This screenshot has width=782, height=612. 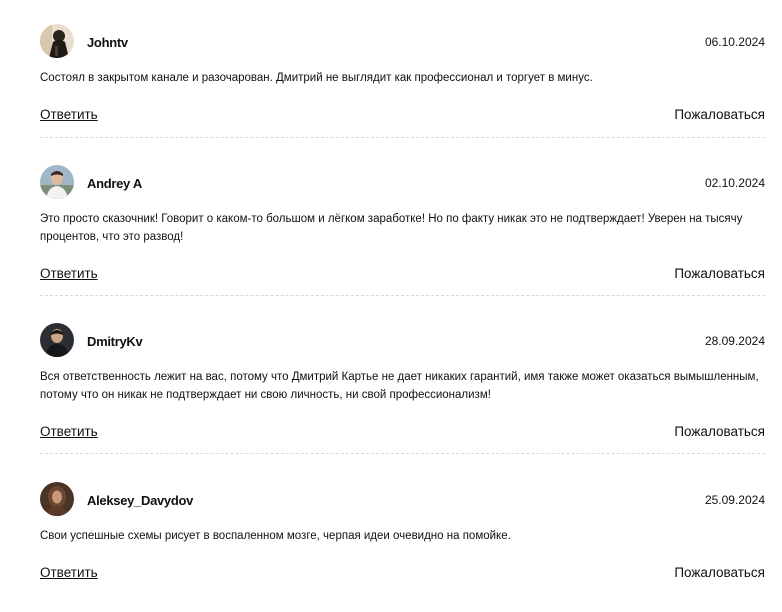 What do you see at coordinates (107, 42) in the screenshot?
I see `comment-author: Johntv` at bounding box center [107, 42].